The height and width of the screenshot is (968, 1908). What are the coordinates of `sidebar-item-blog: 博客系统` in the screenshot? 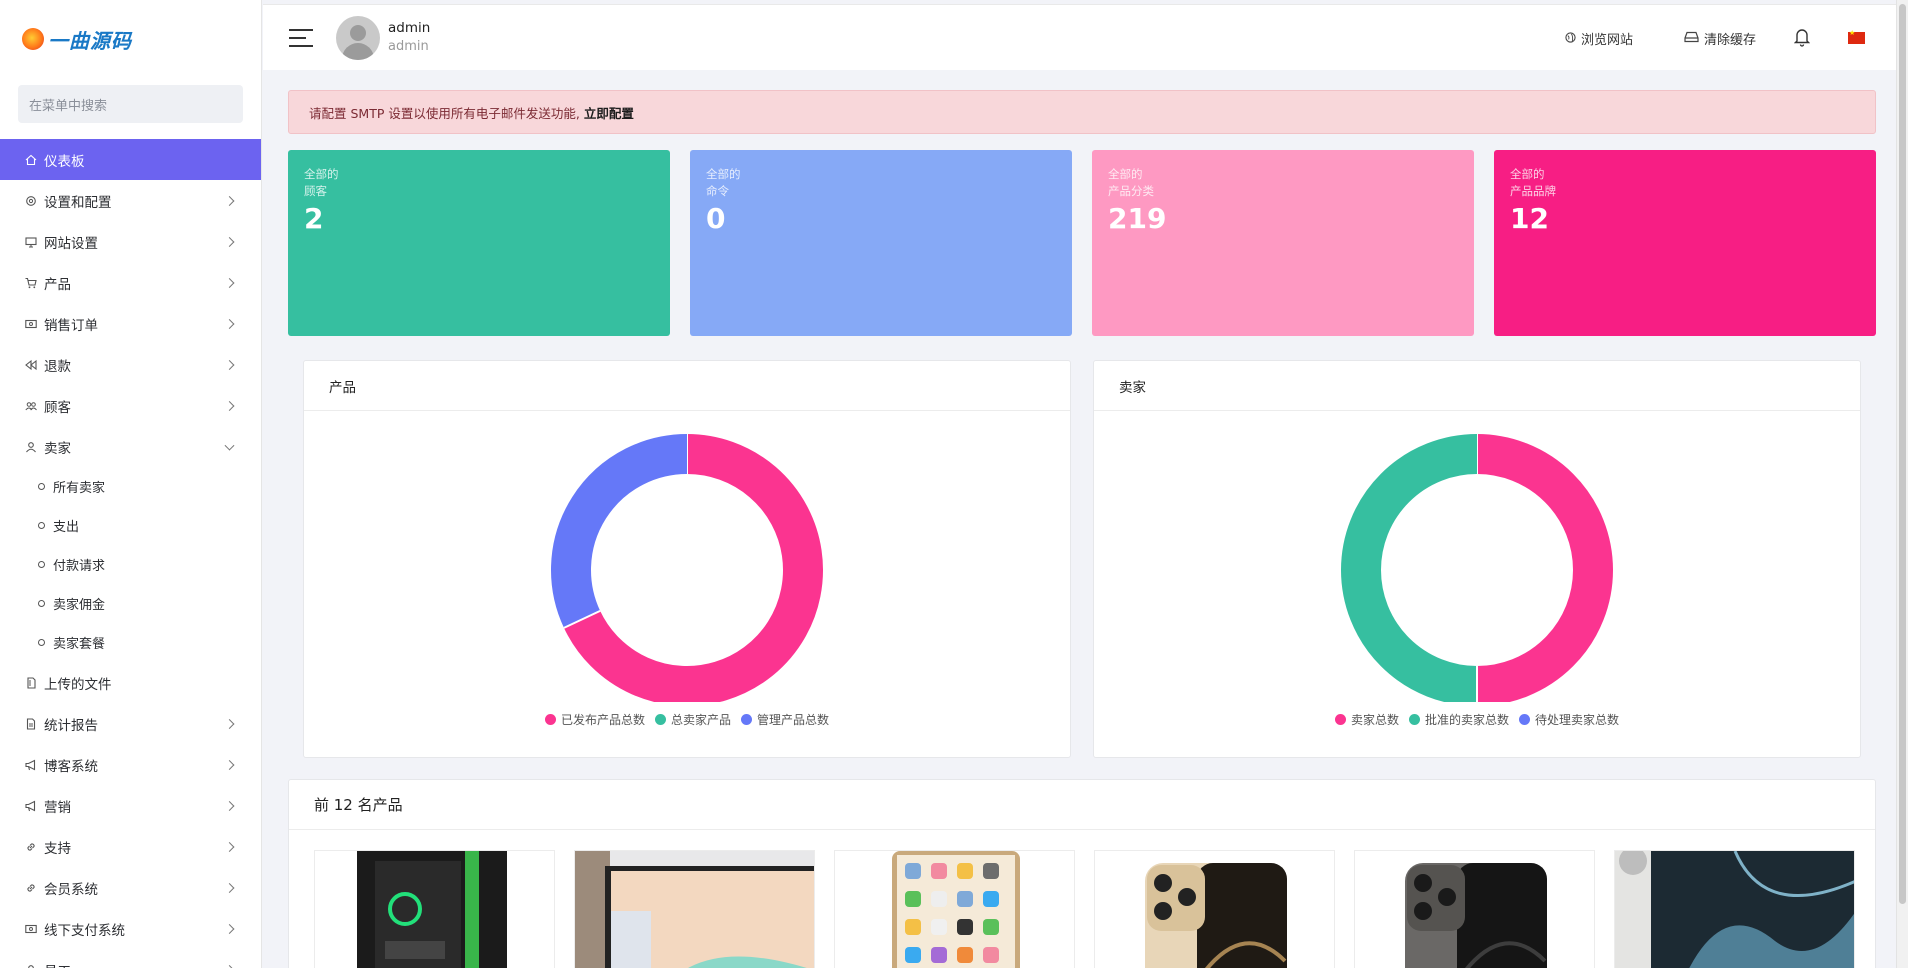 It's located at (130, 764).